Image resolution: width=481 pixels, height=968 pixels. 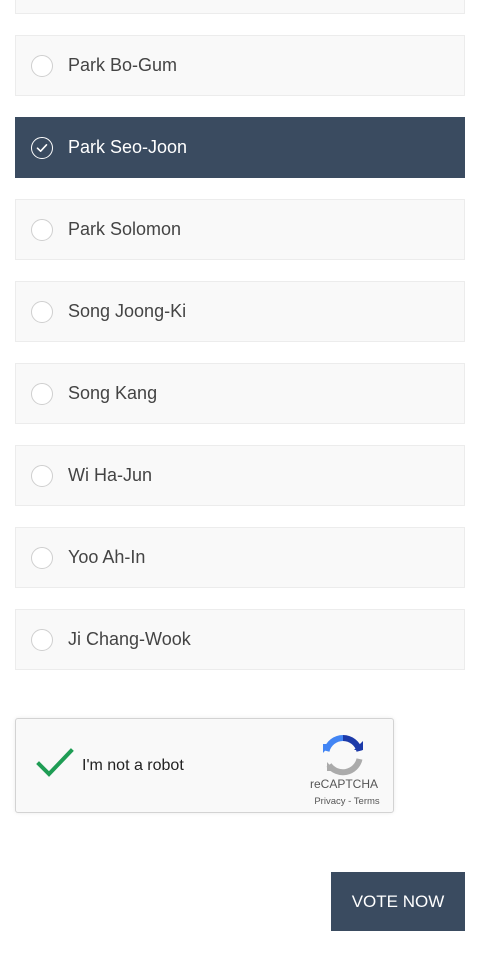 What do you see at coordinates (128, 147) in the screenshot?
I see `poll-option-label: Park Seo-Joon` at bounding box center [128, 147].